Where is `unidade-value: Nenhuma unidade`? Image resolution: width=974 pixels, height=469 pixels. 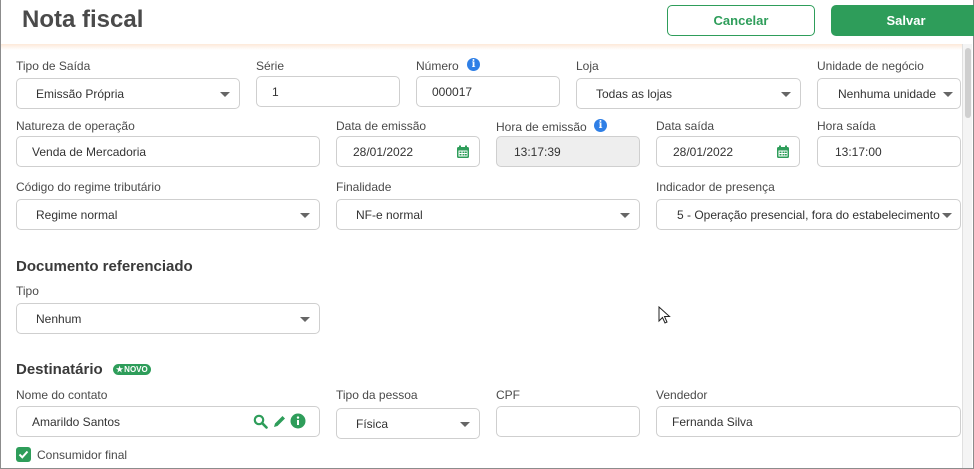
unidade-value: Nenhuma unidade is located at coordinates (887, 93).